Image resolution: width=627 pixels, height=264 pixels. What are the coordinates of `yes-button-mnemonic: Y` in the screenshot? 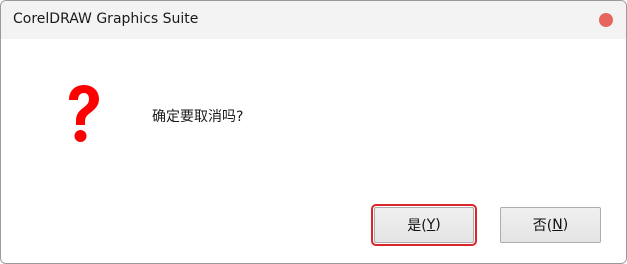 It's located at (431, 225).